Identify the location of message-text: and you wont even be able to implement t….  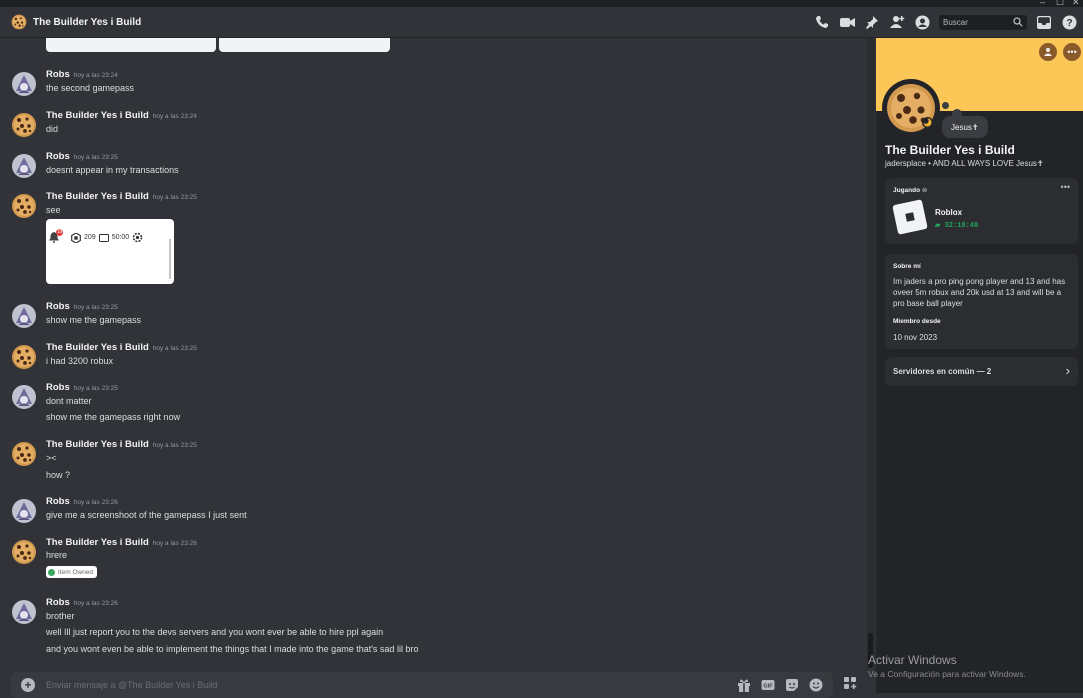
(232, 649).